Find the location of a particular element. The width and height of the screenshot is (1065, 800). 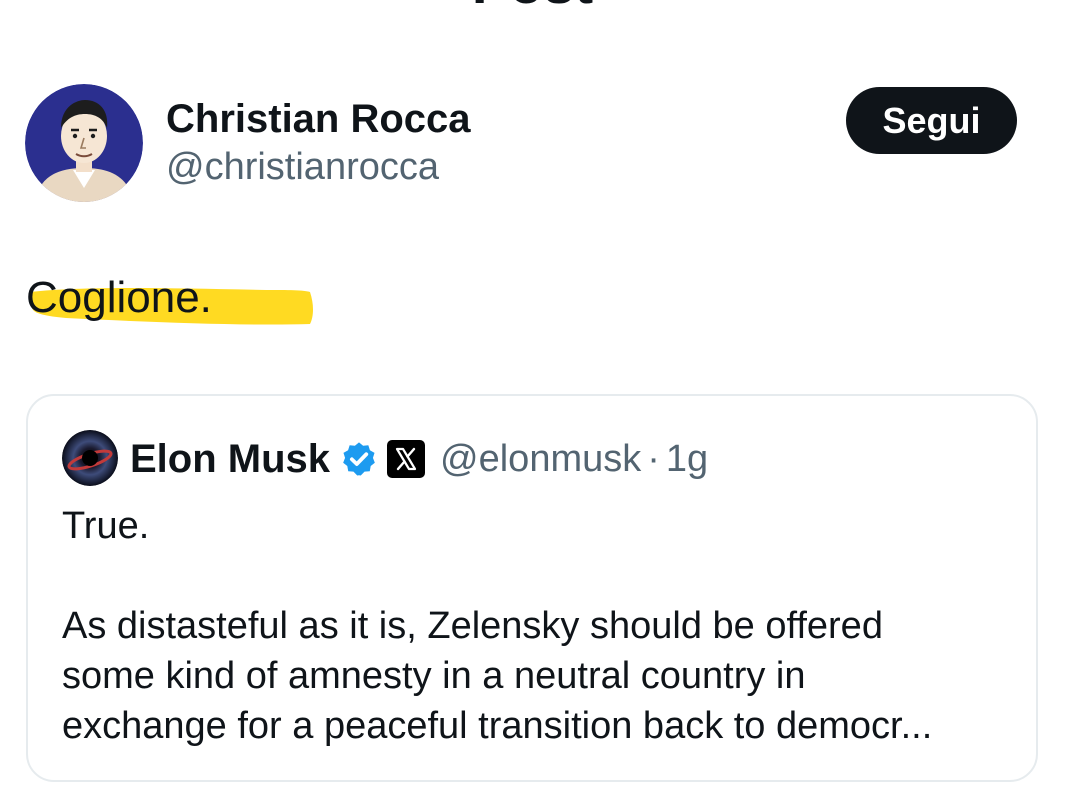

black-hole-avatar-icon is located at coordinates (90, 458).